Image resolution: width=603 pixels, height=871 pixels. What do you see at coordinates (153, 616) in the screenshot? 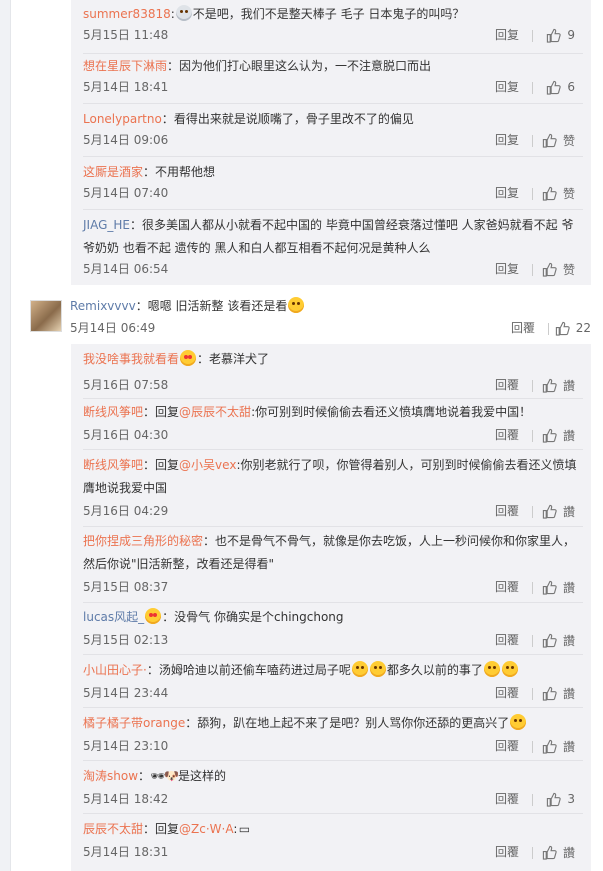
I see `heart-eyes-emoji-icon` at bounding box center [153, 616].